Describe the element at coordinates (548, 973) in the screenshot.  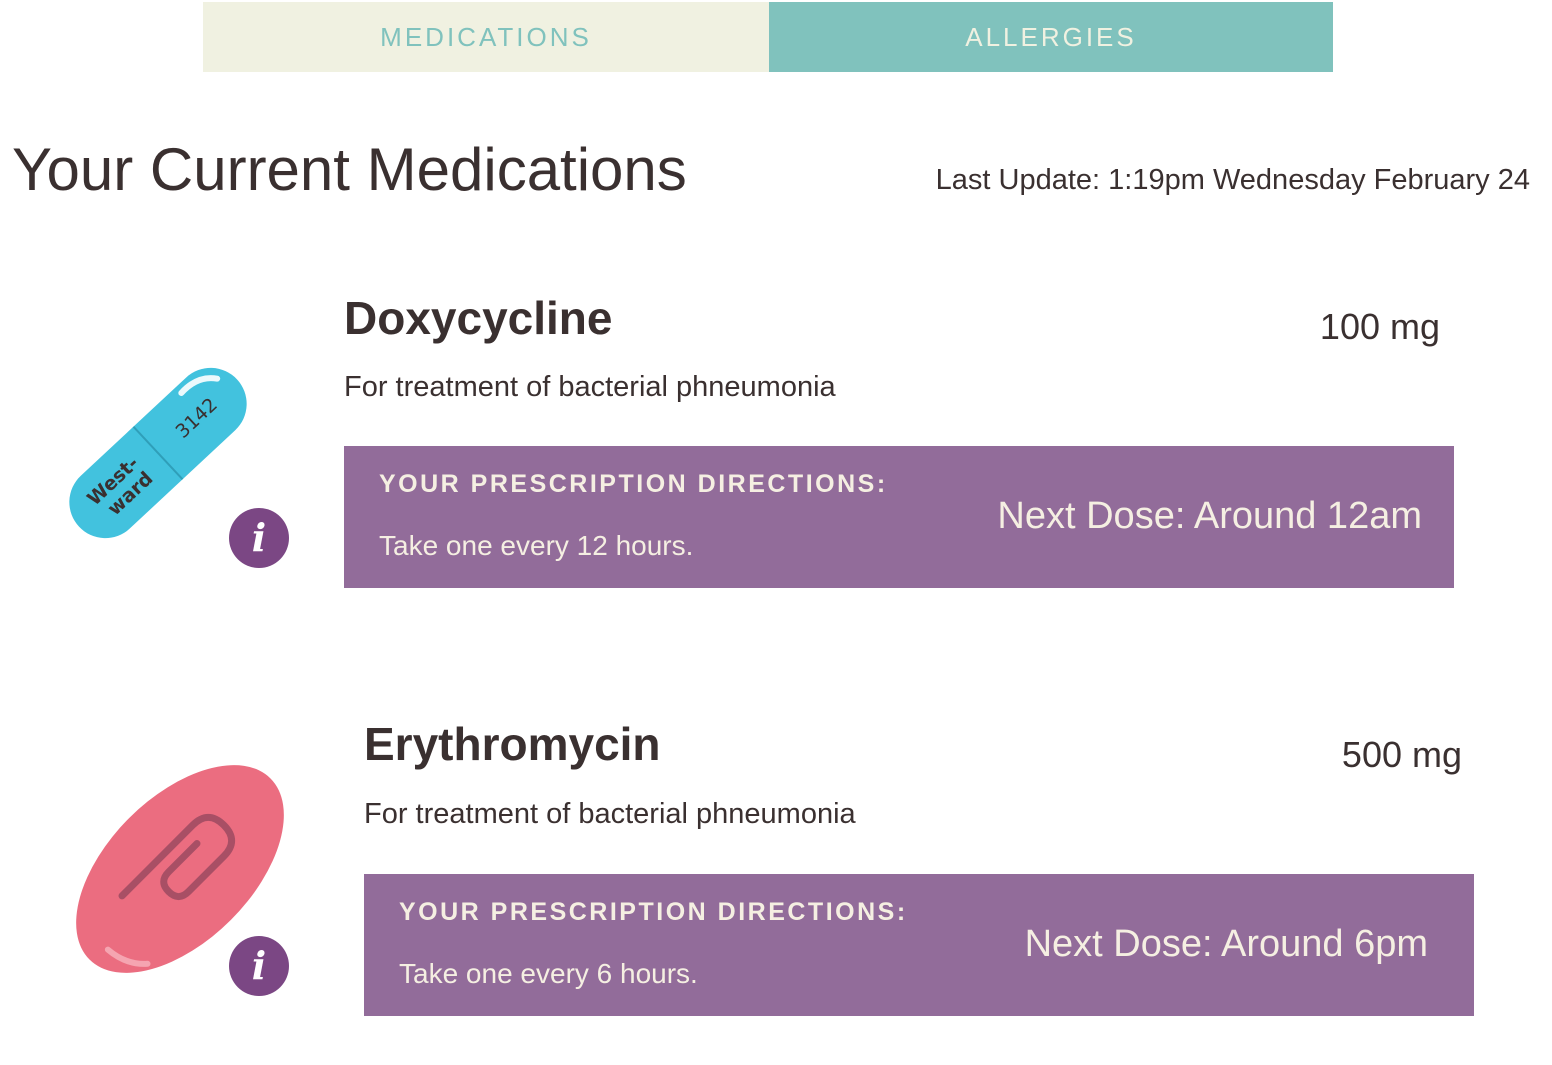
I see `directions-text: Take one every 6 hours.` at that location.